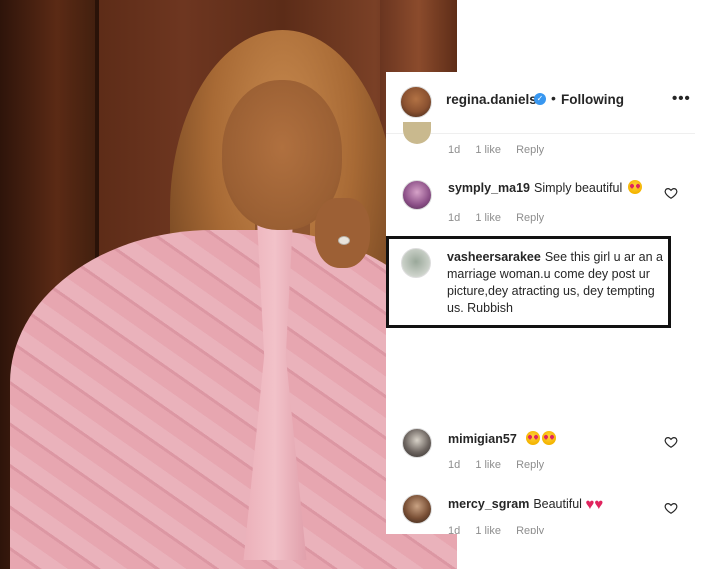 This screenshot has width=705, height=569. I want to click on ring, so click(344, 240).